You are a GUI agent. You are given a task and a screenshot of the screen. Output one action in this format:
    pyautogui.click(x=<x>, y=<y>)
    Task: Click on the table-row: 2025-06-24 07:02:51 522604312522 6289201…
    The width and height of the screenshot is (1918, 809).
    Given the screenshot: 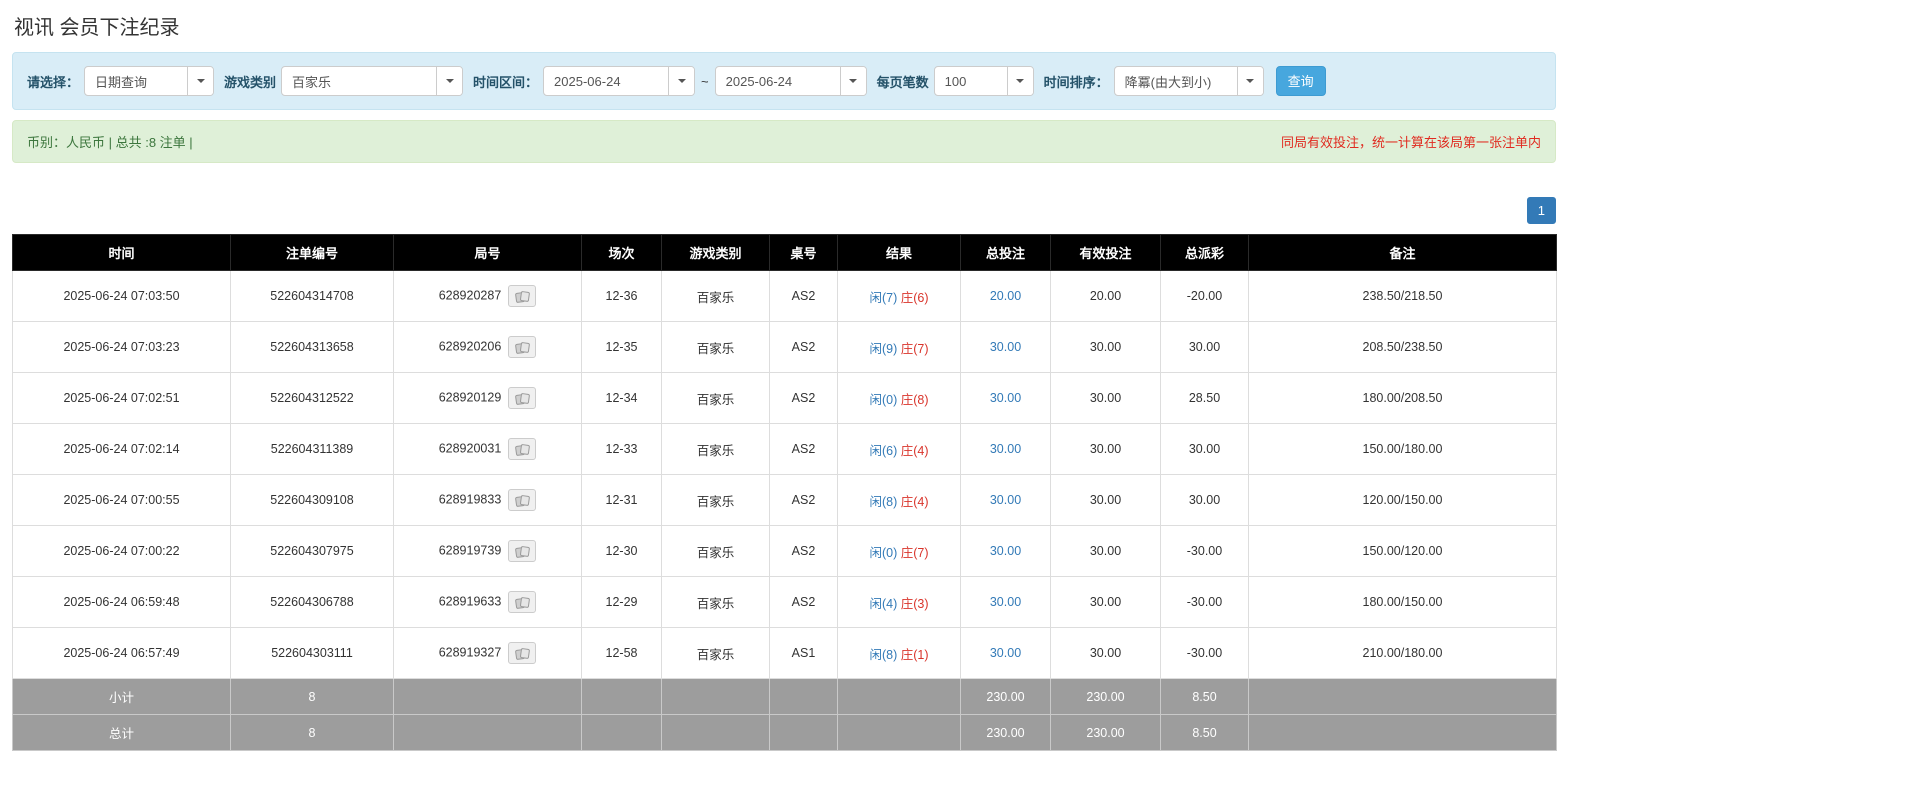 What is the action you would take?
    pyautogui.click(x=784, y=398)
    